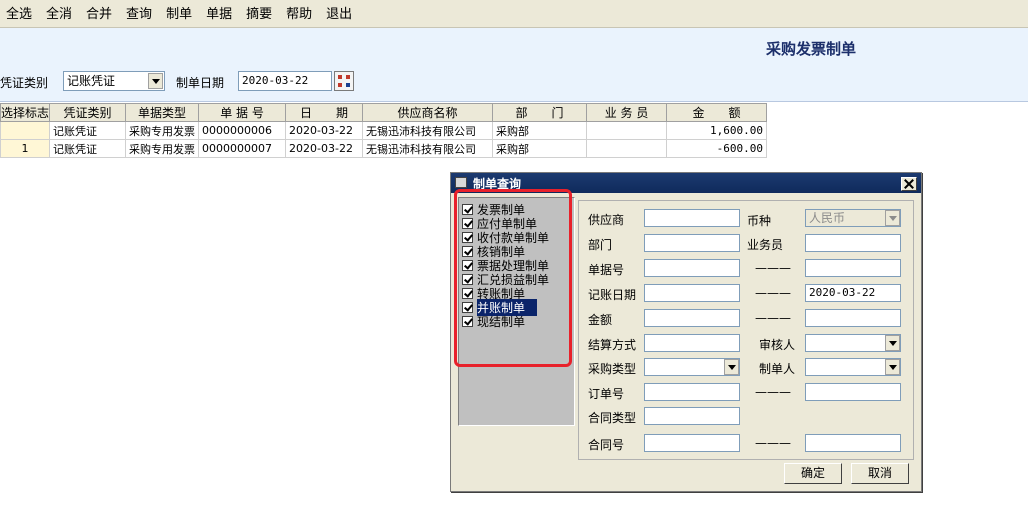  I want to click on purchase-type-label: 采购类型, so click(612, 369).